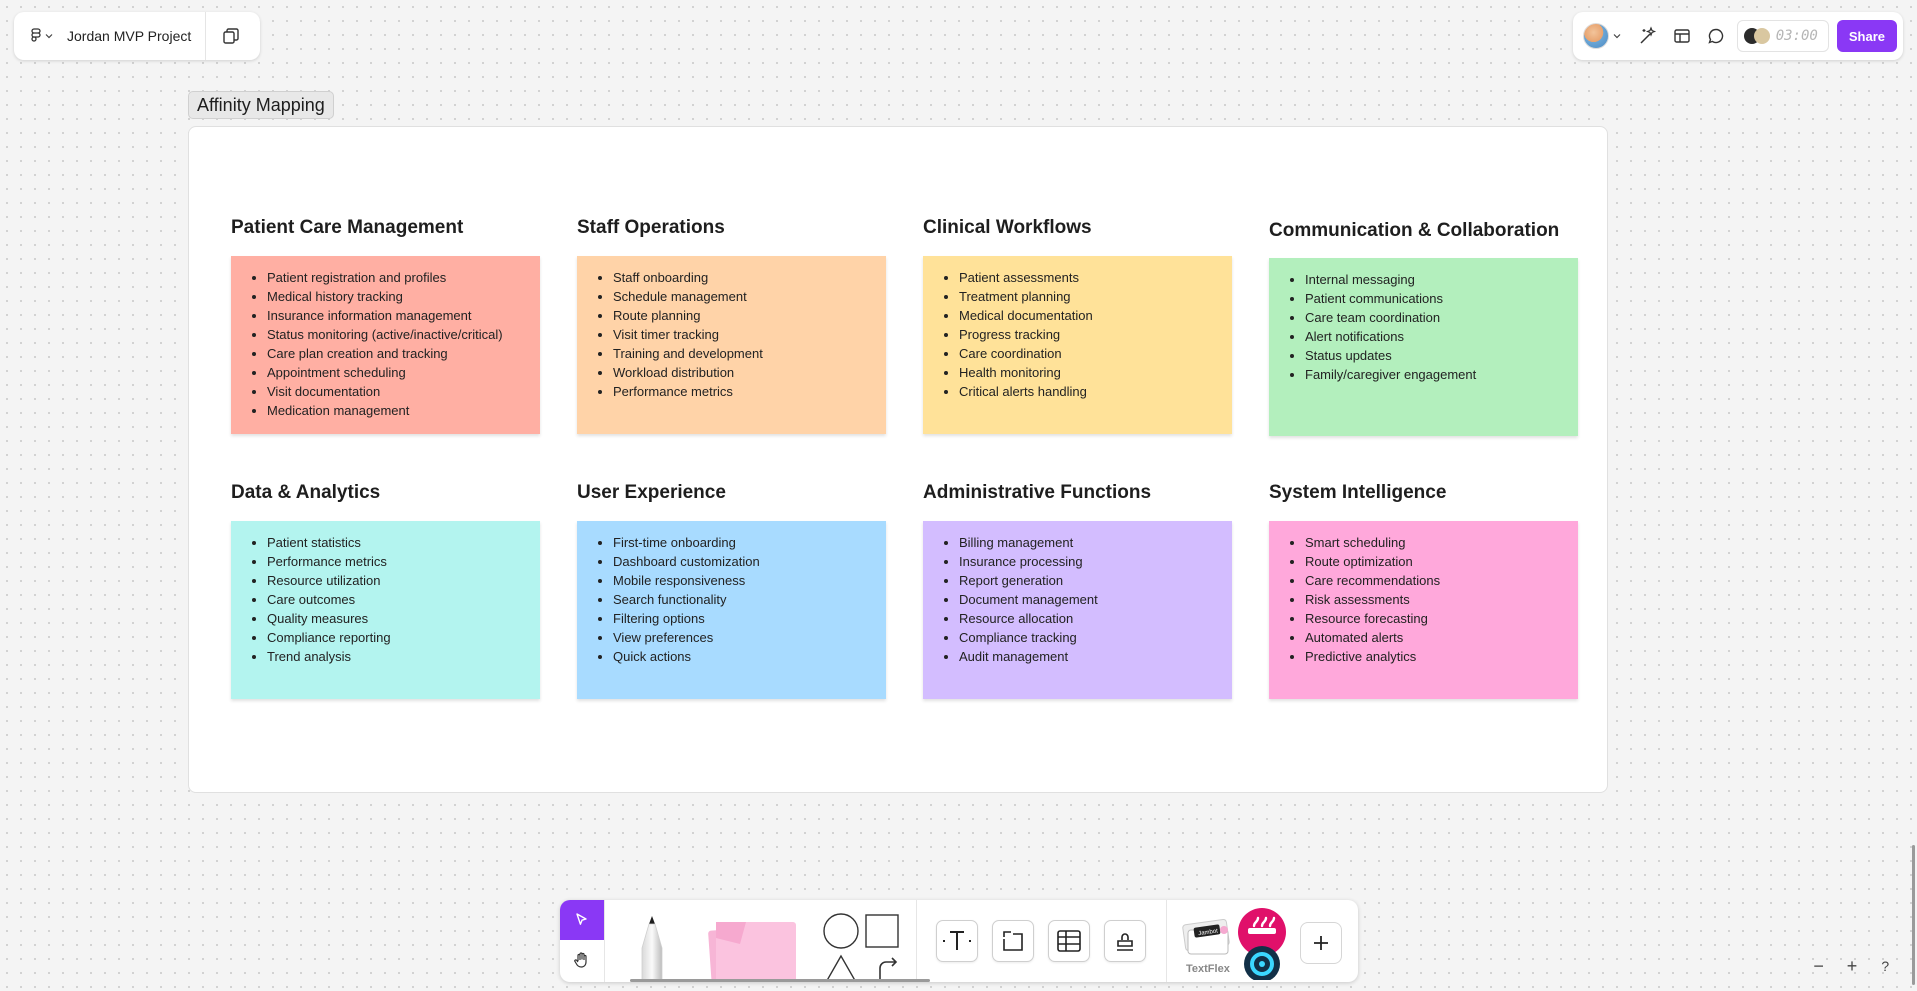  I want to click on list-item: Care recommendations, so click(1441, 580).